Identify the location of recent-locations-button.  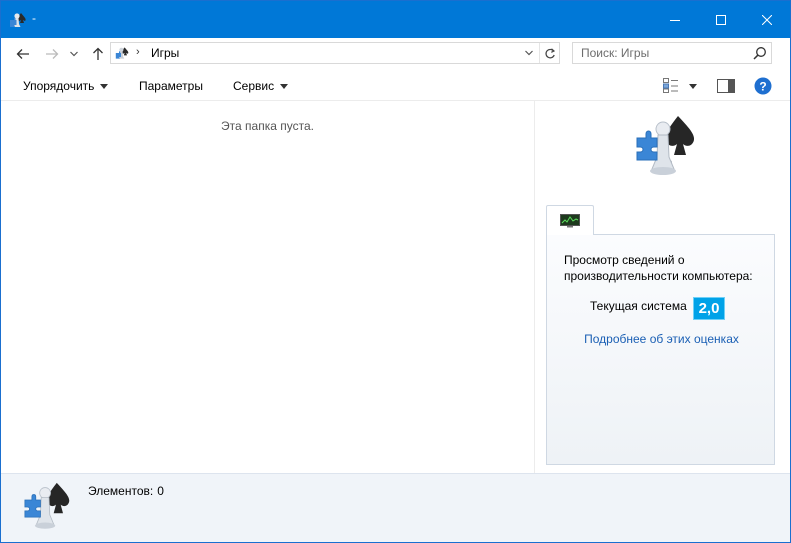
(74, 54).